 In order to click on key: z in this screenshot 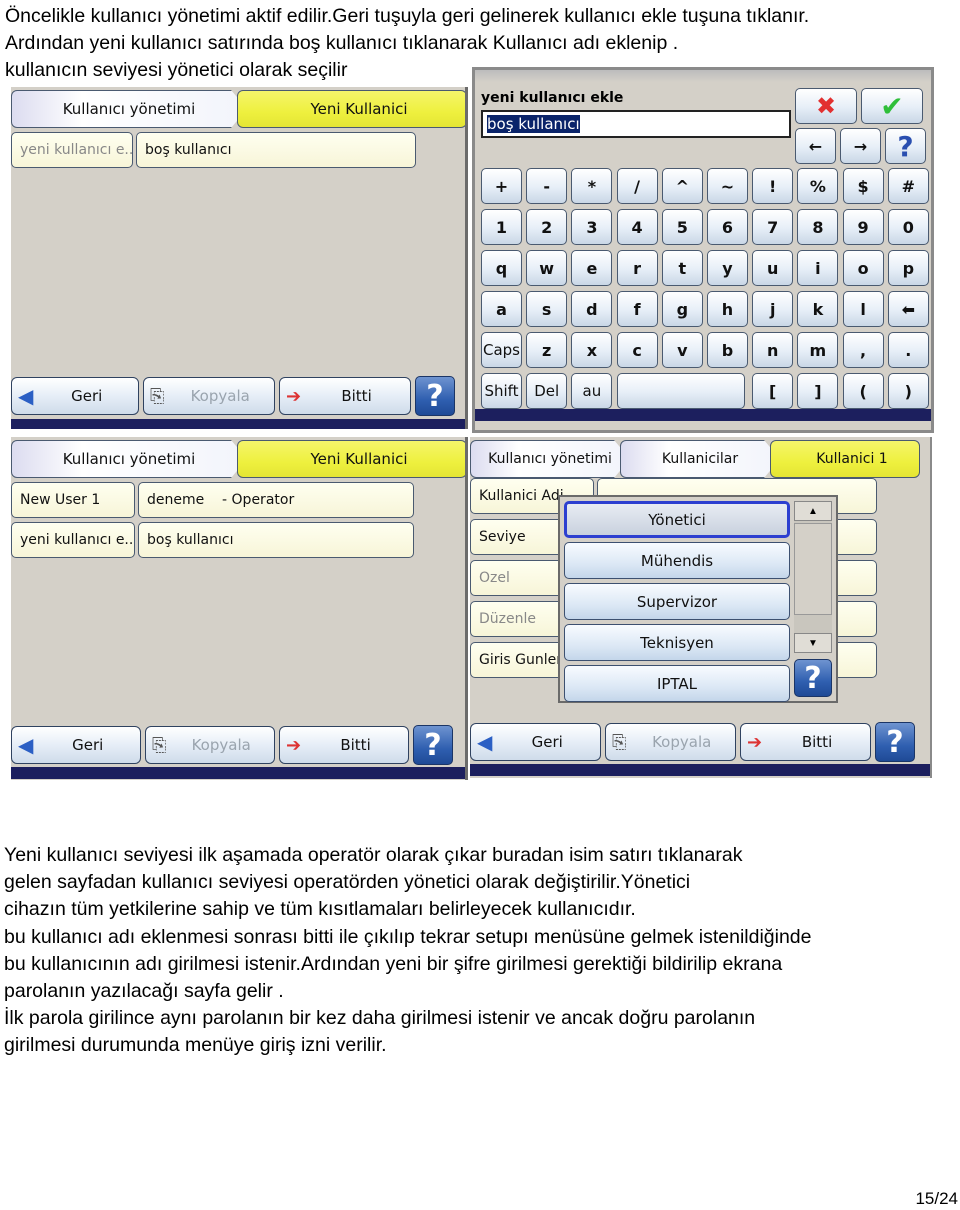, I will do `click(547, 350)`.